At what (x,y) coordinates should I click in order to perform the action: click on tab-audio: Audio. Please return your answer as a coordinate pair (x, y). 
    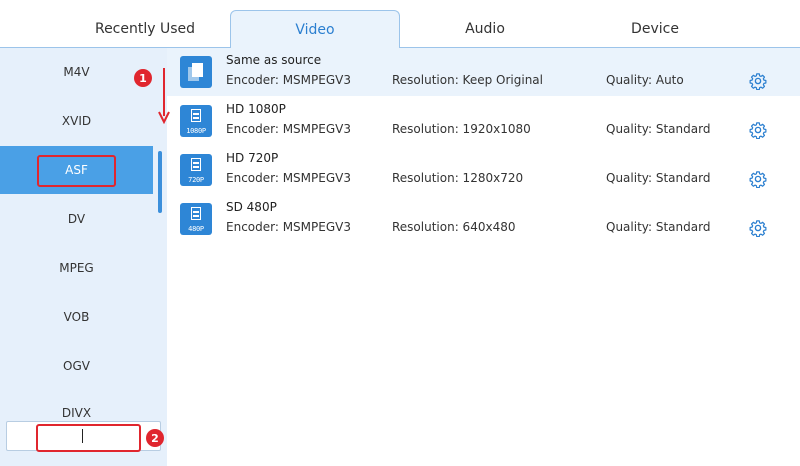
    Looking at the image, I should click on (485, 29).